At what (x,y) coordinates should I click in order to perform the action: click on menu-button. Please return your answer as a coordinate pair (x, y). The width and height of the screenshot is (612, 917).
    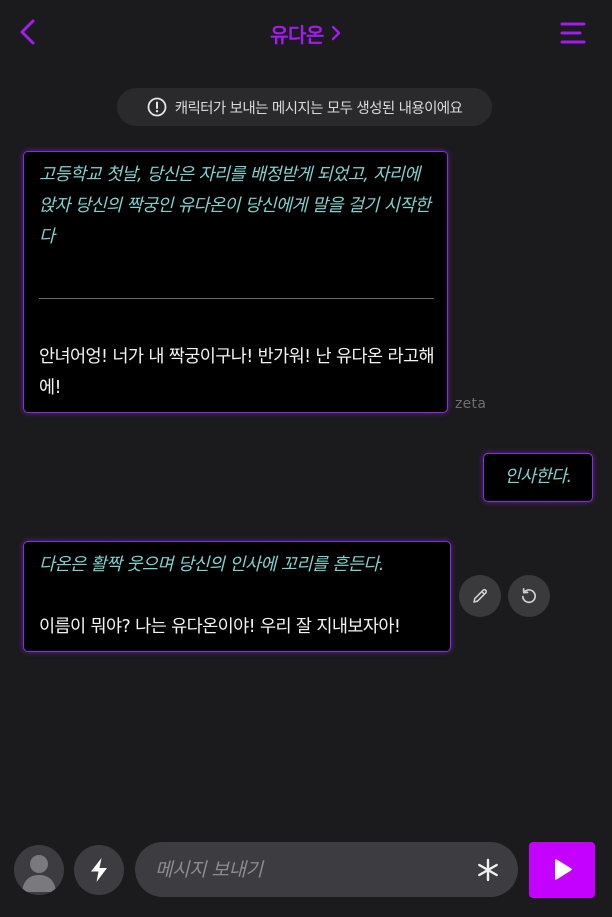
    Looking at the image, I should click on (574, 33).